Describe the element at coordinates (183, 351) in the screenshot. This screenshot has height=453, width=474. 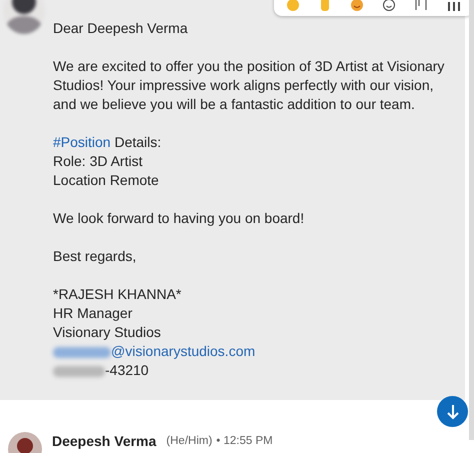
I see `email-link: @visionarystudios.com` at that location.